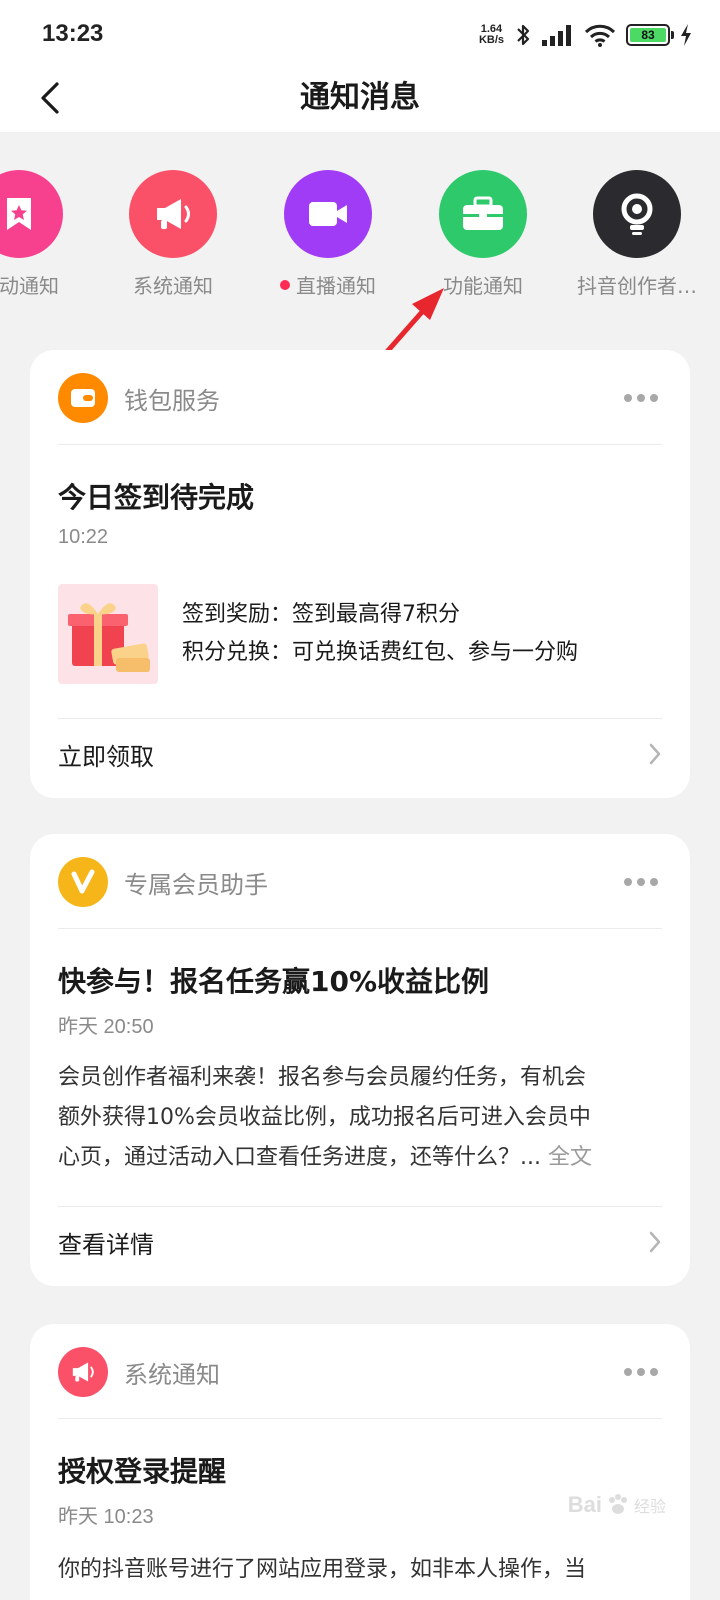  I want to click on v-badge-icon, so click(83, 881).